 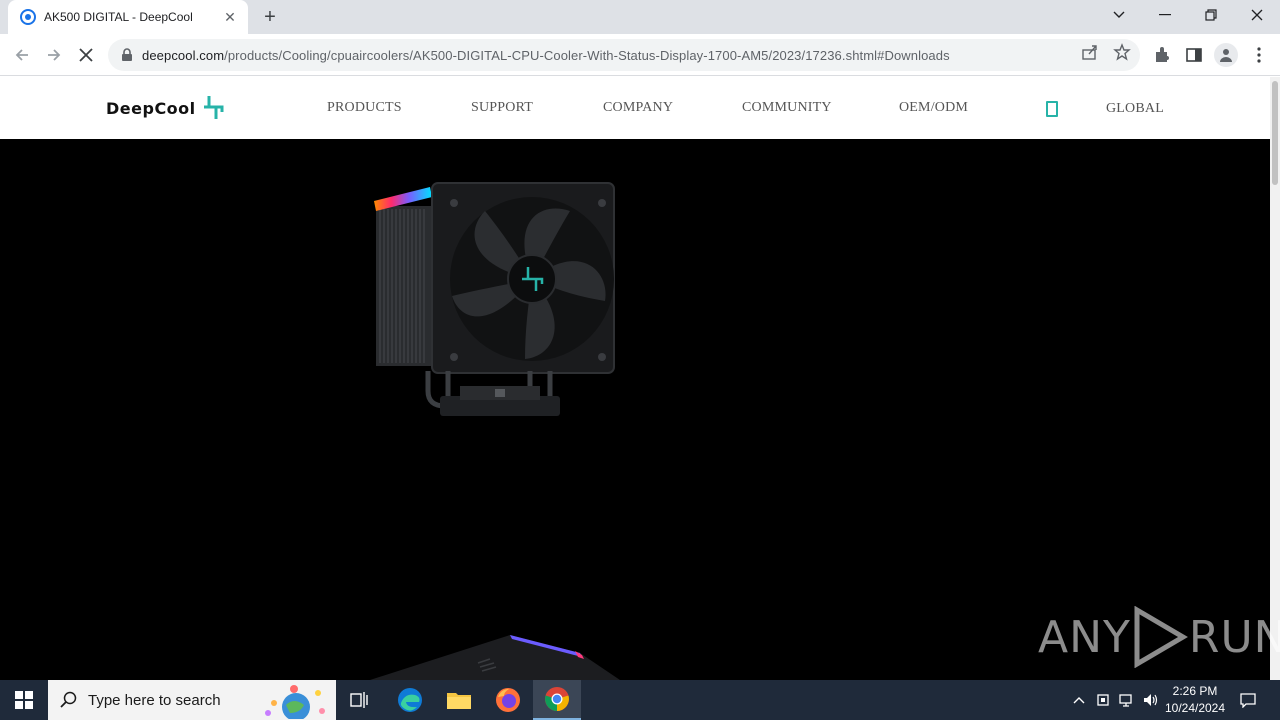 I want to click on profile-avatar, so click(x=1226, y=55).